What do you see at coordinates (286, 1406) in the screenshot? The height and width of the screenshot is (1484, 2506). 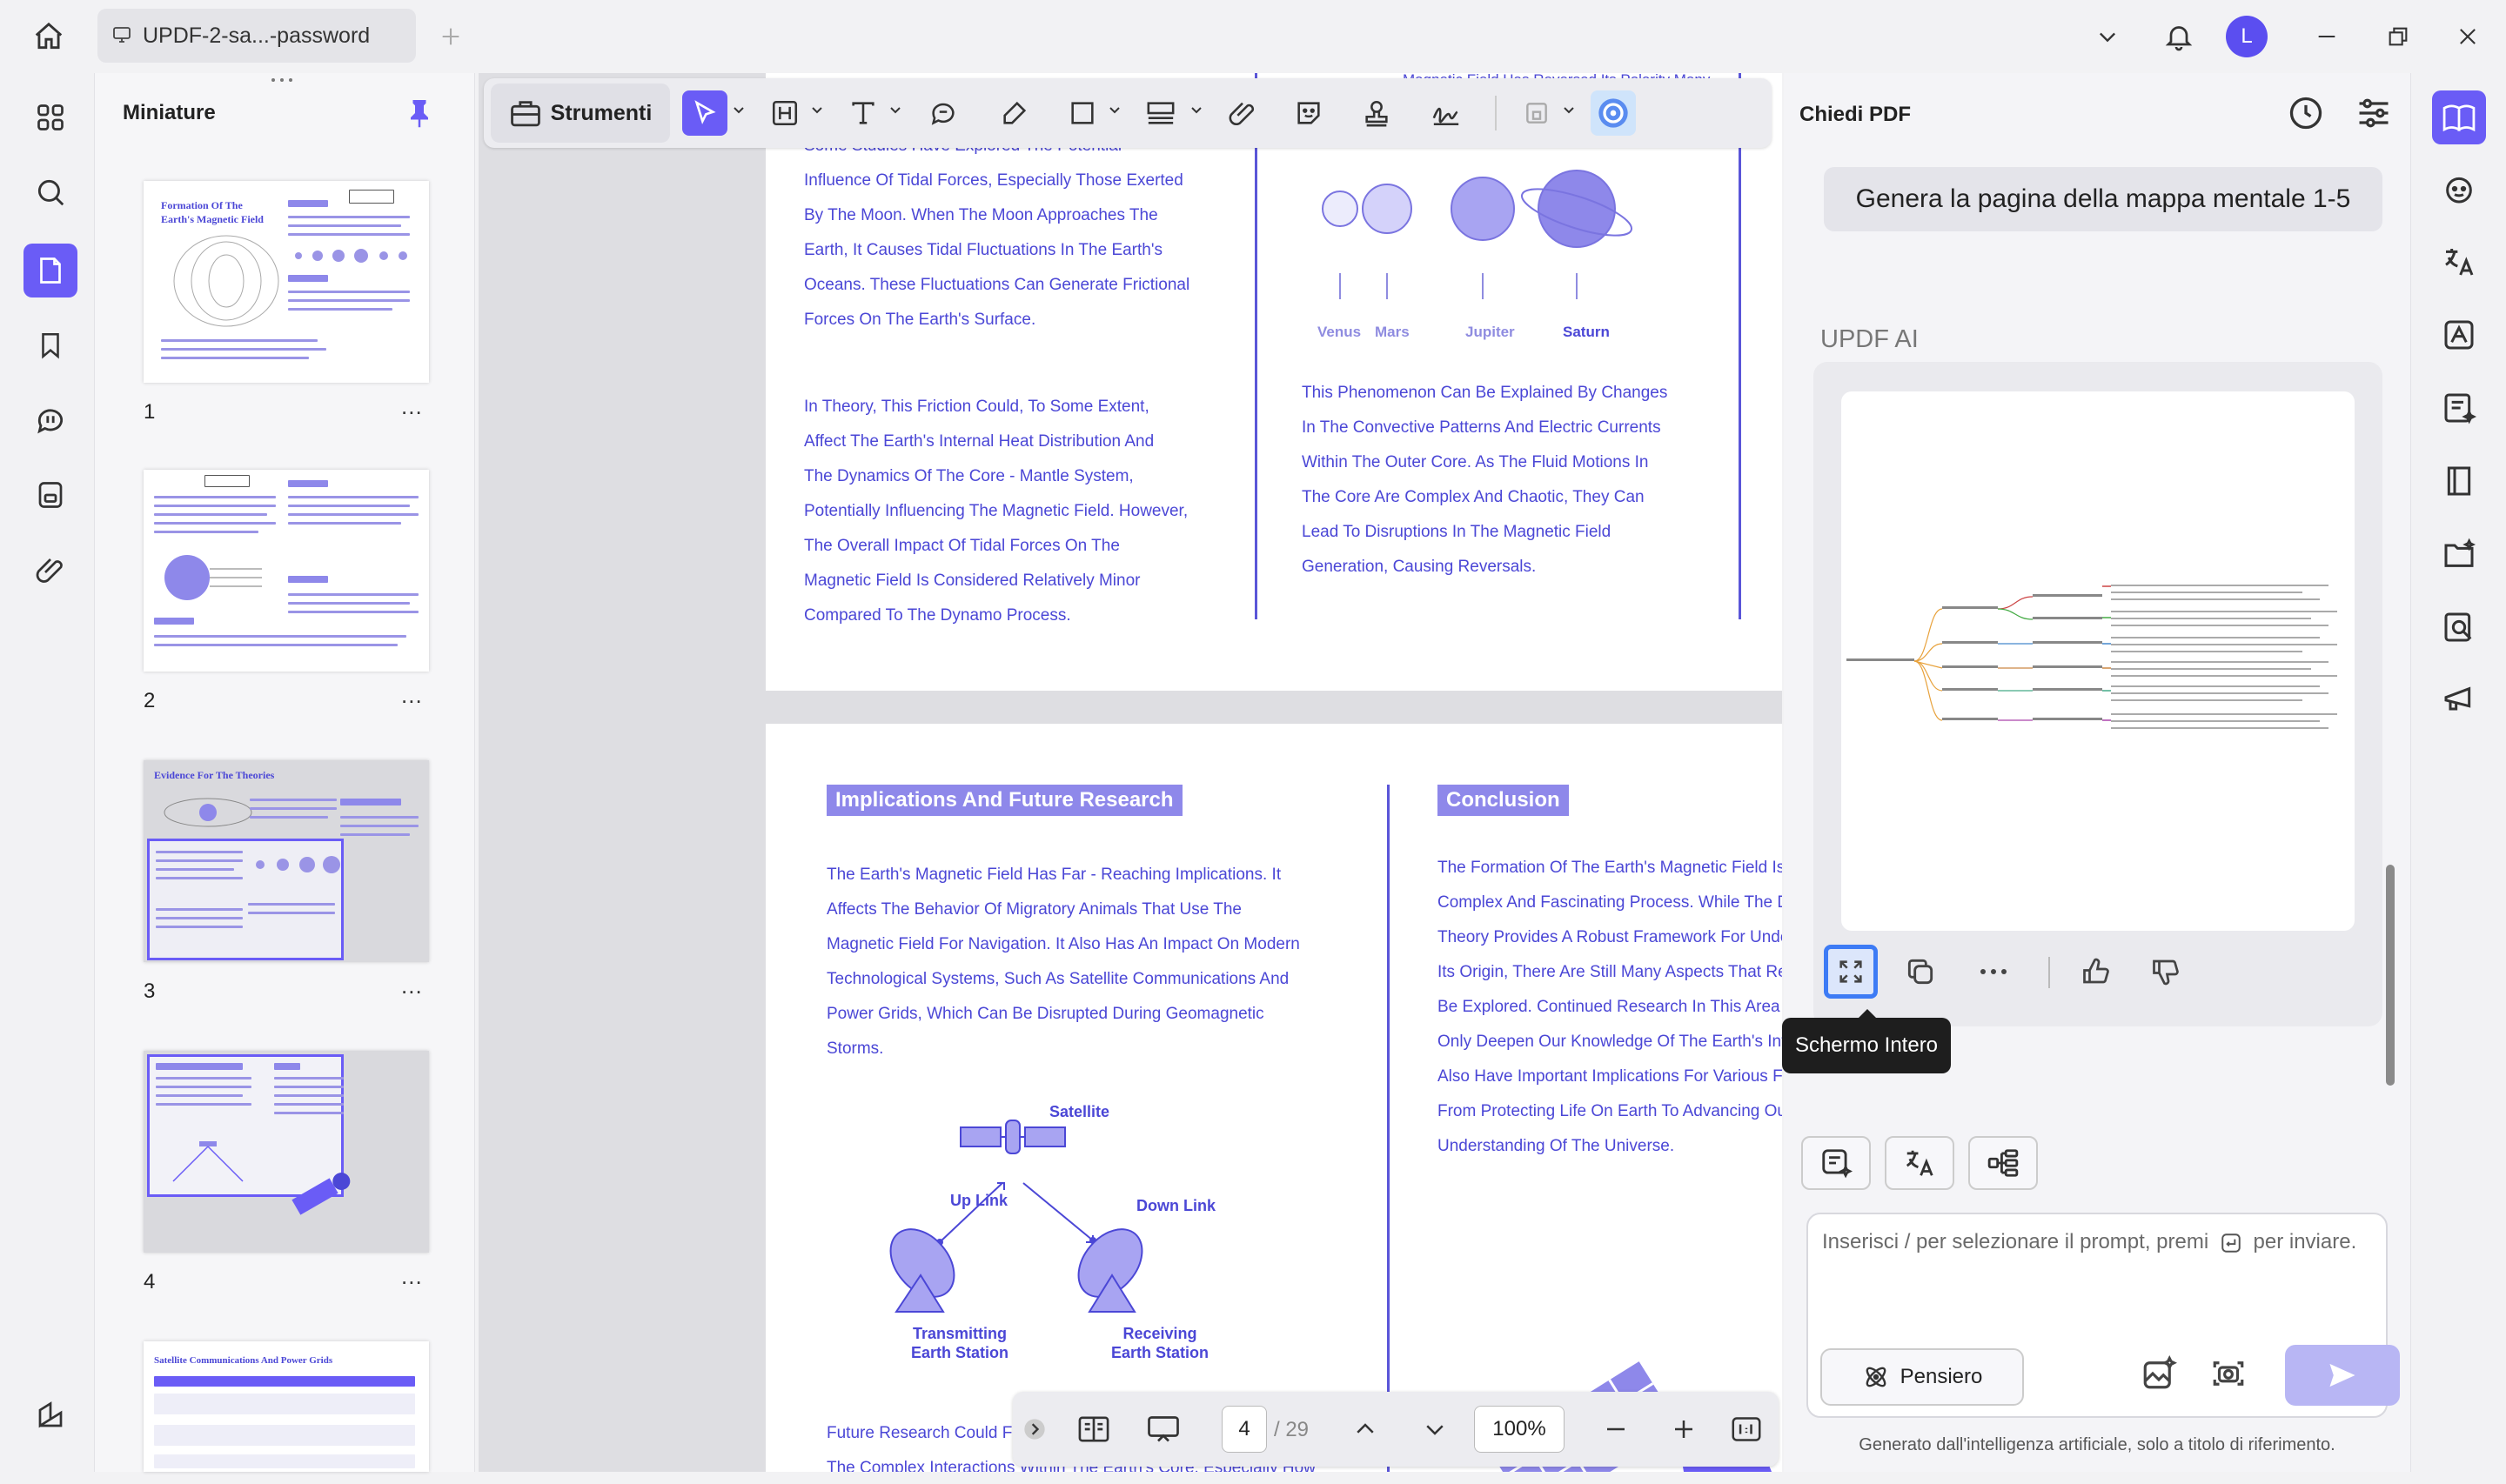 I see `page-thumbnail-5: Satellite Communications And Power Grids` at bounding box center [286, 1406].